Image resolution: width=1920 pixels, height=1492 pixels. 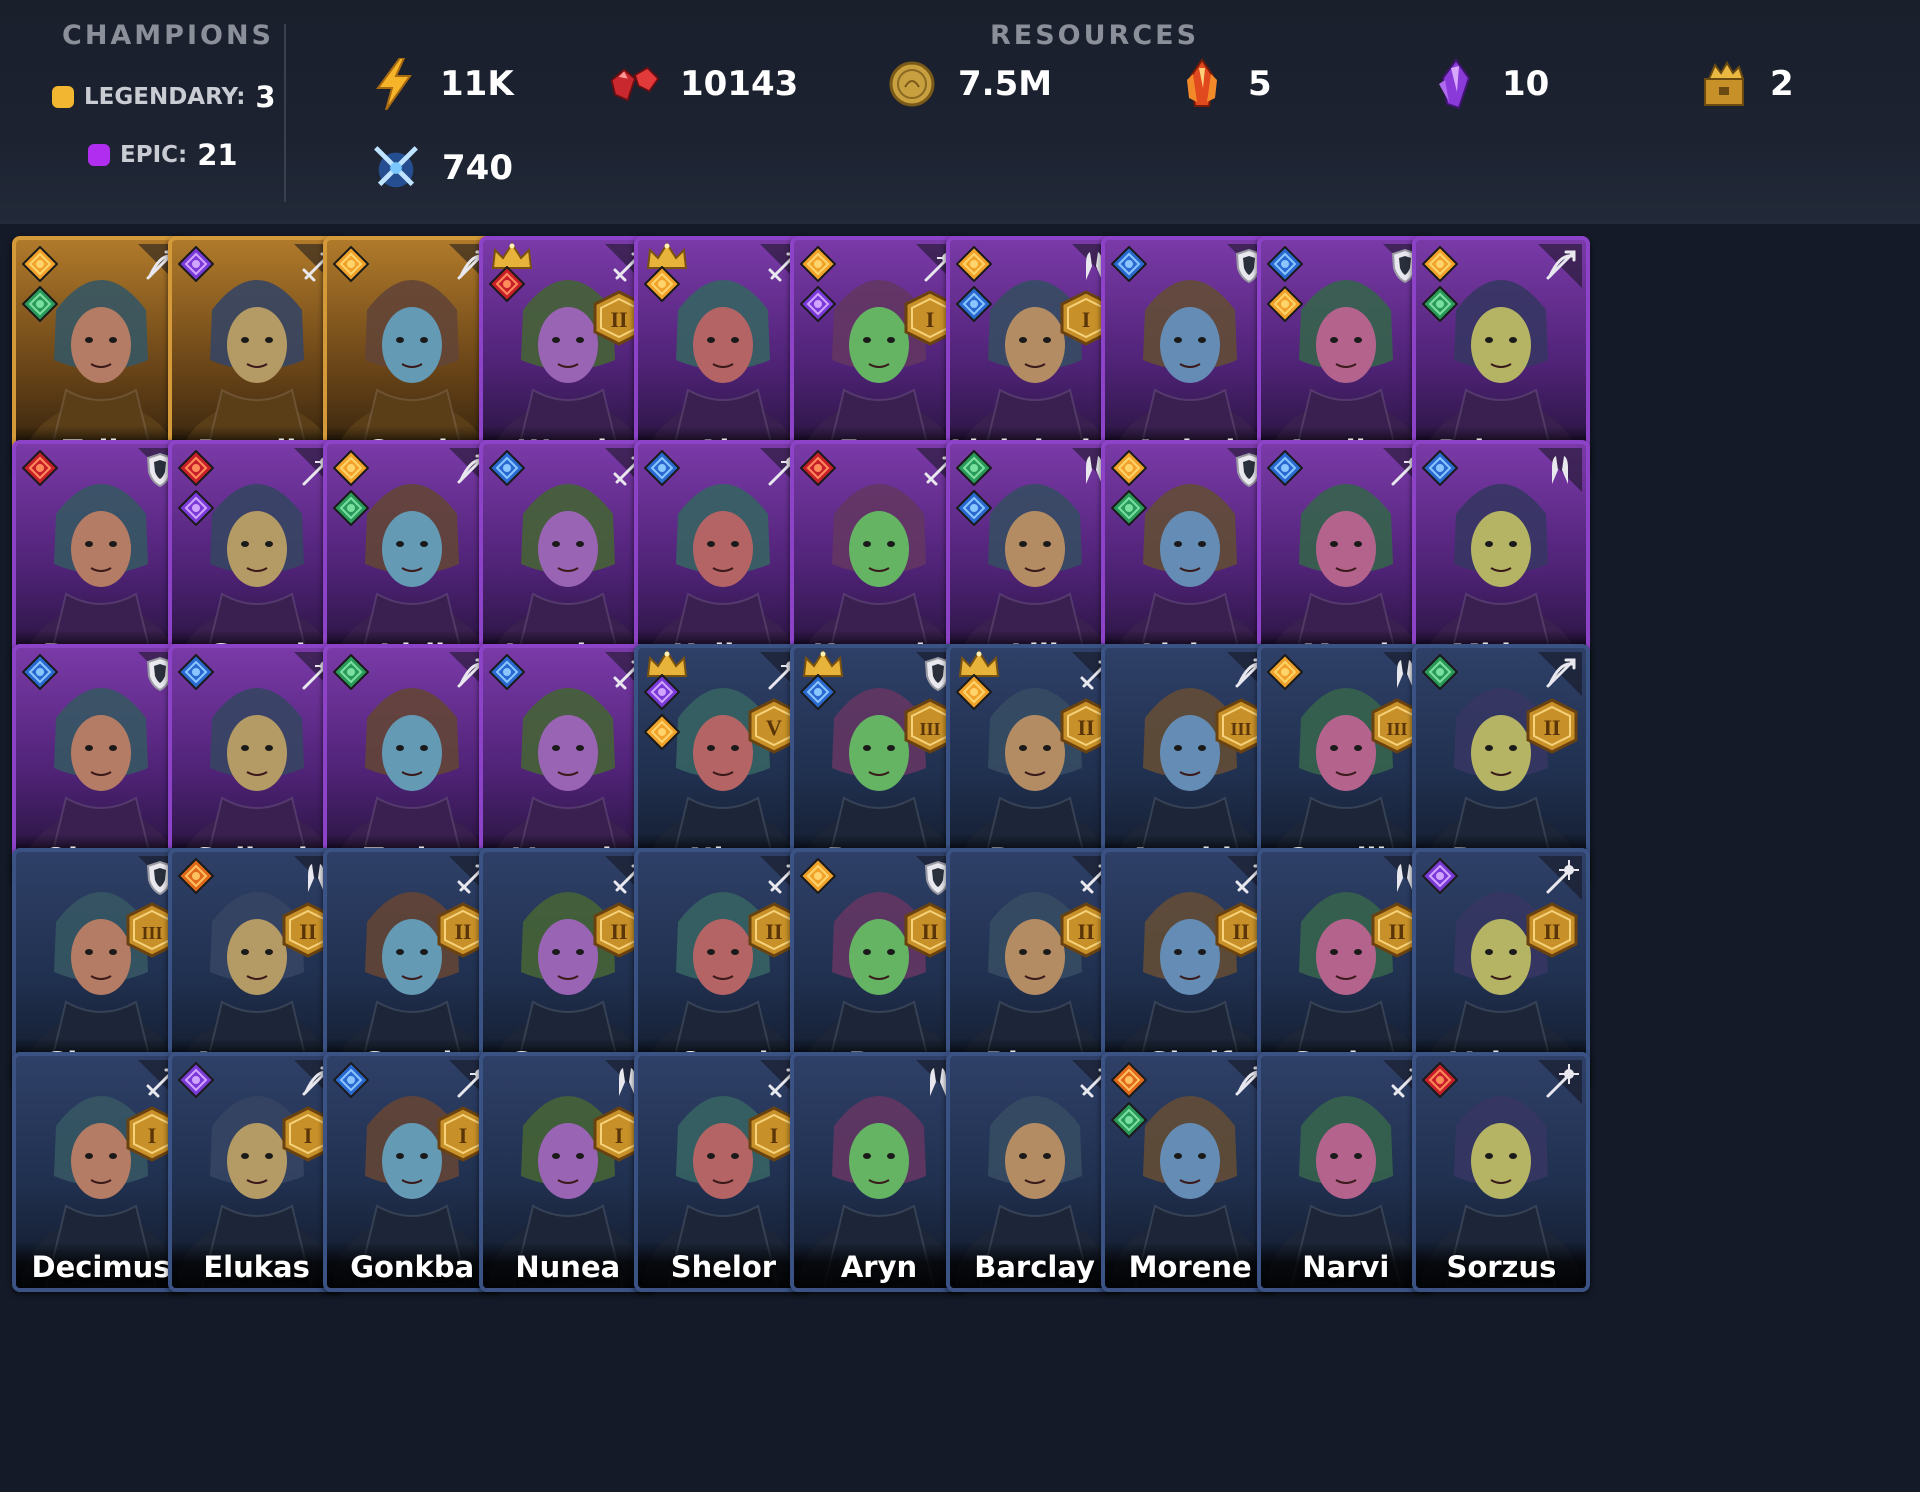 I want to click on arena-value: 740, so click(x=477, y=168).